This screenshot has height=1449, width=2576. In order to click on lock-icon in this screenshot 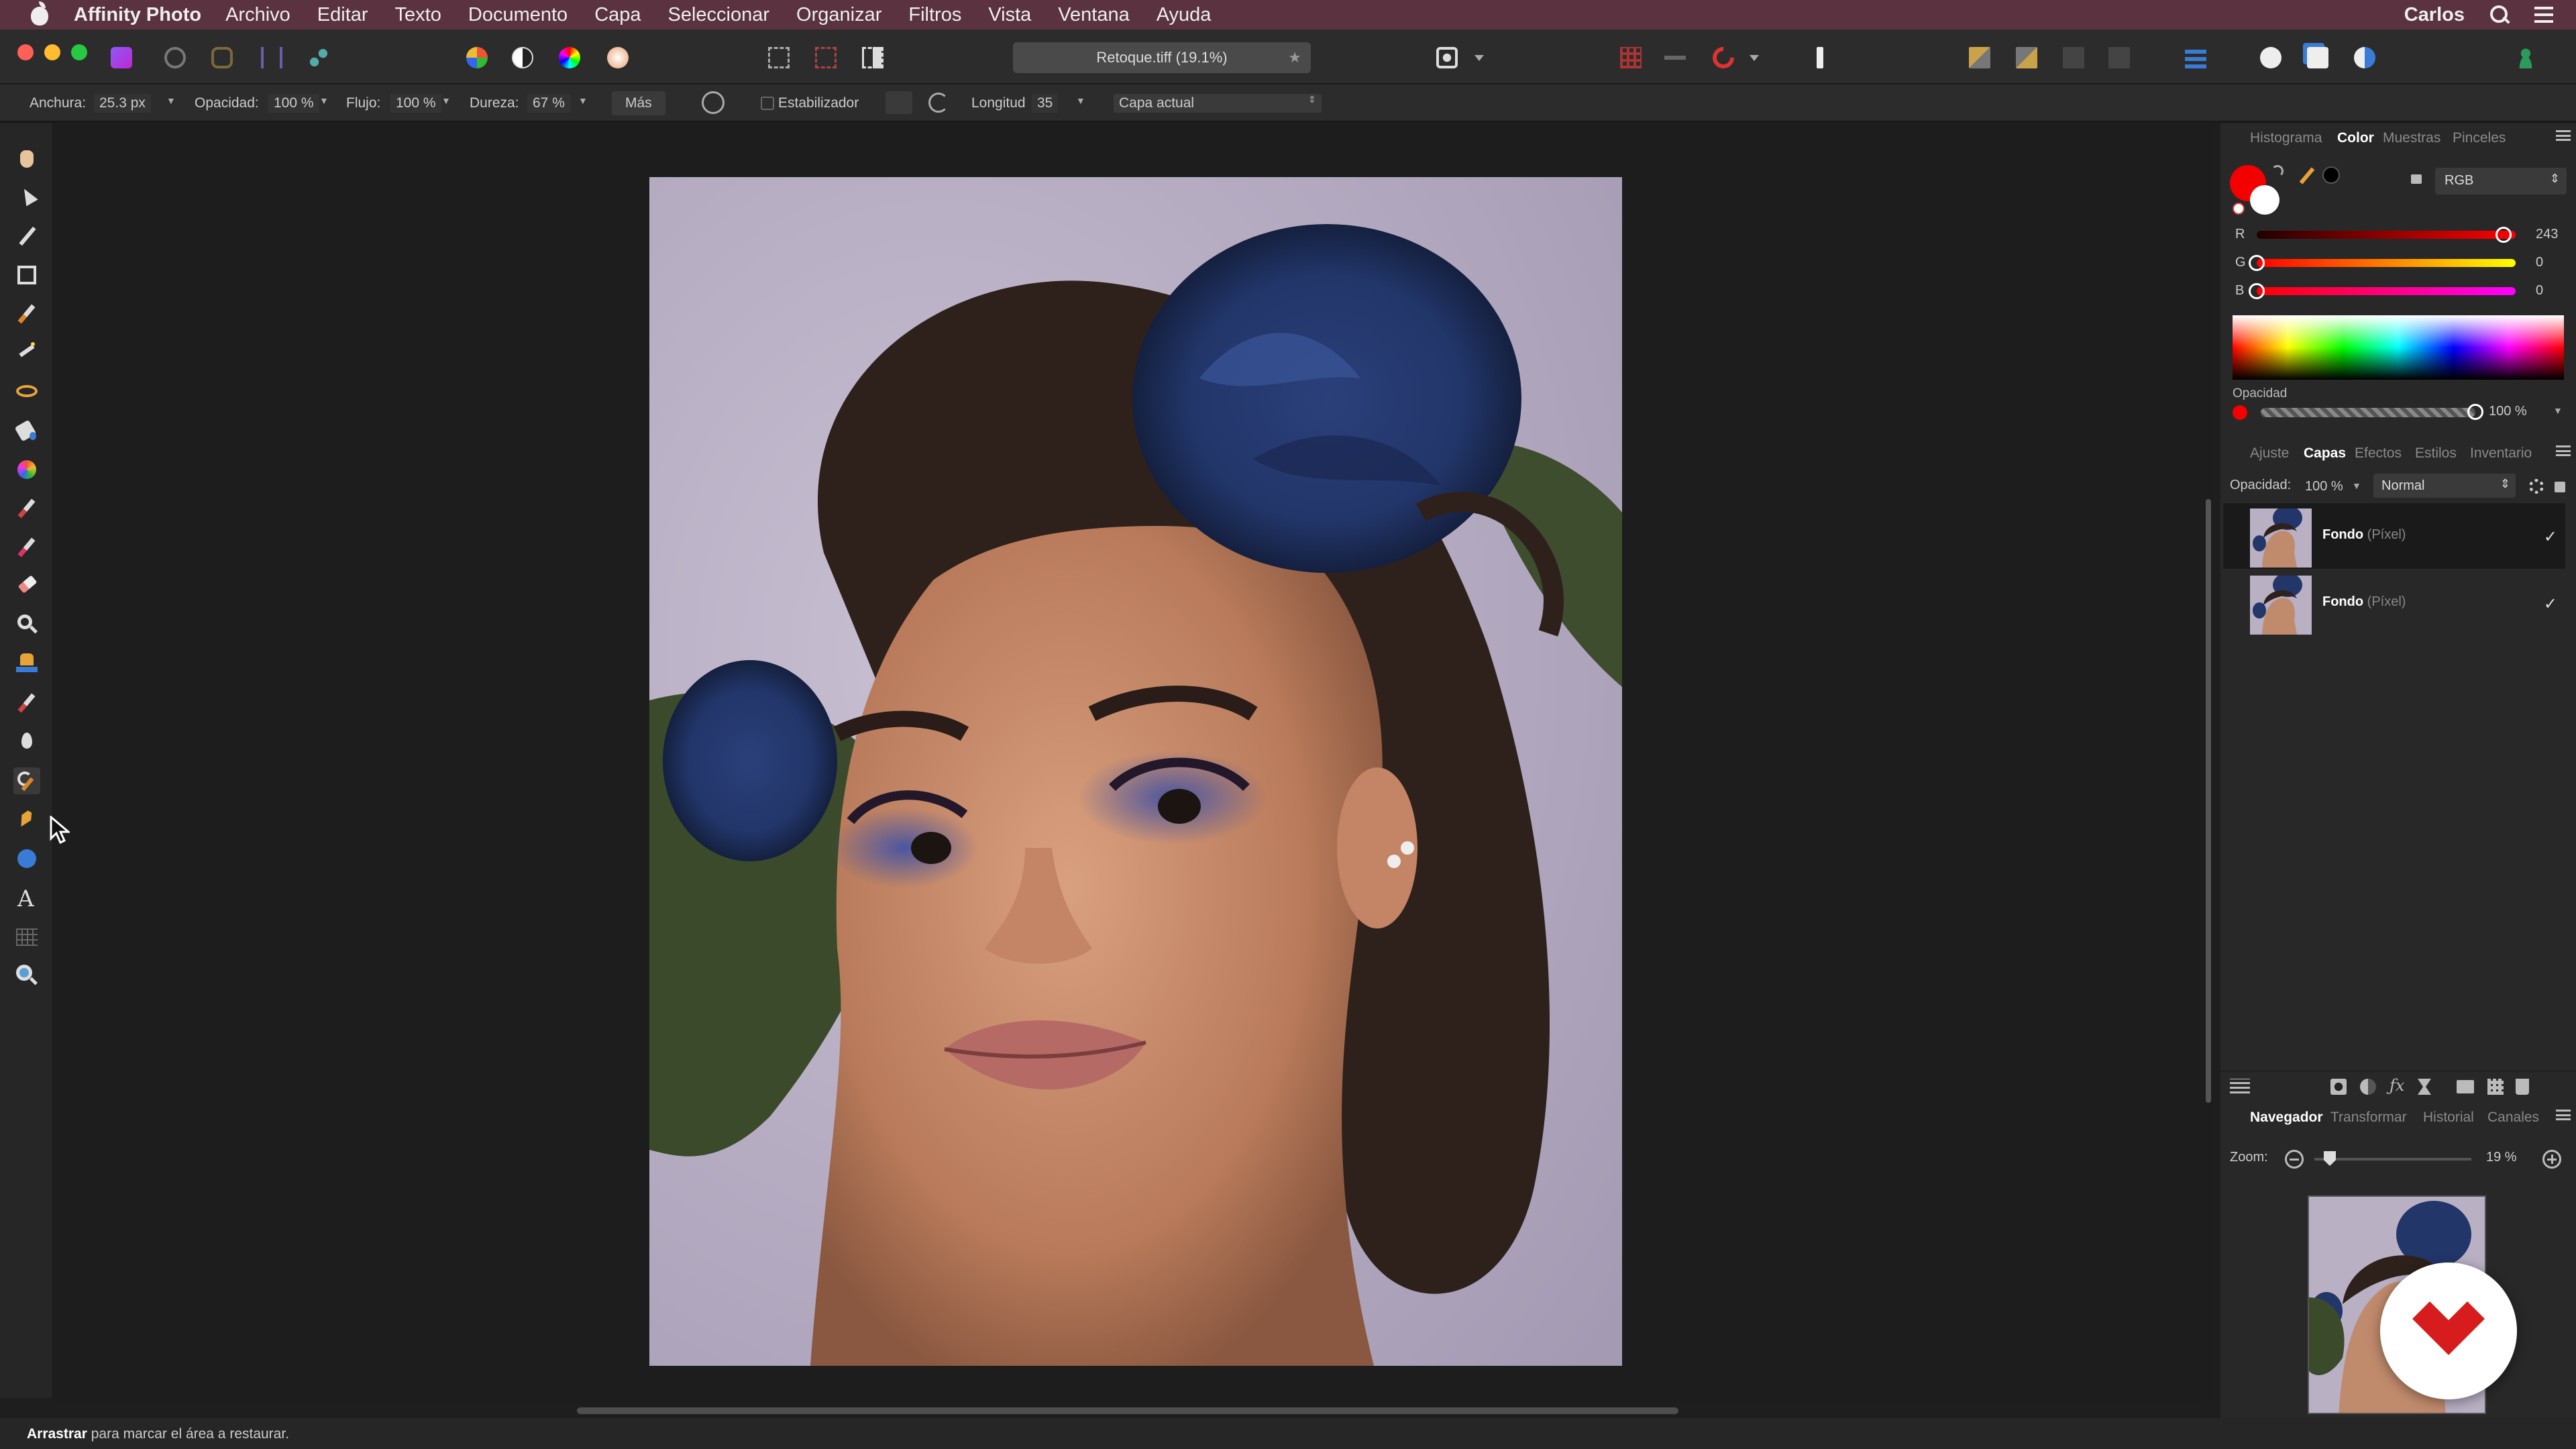, I will do `click(2416, 179)`.